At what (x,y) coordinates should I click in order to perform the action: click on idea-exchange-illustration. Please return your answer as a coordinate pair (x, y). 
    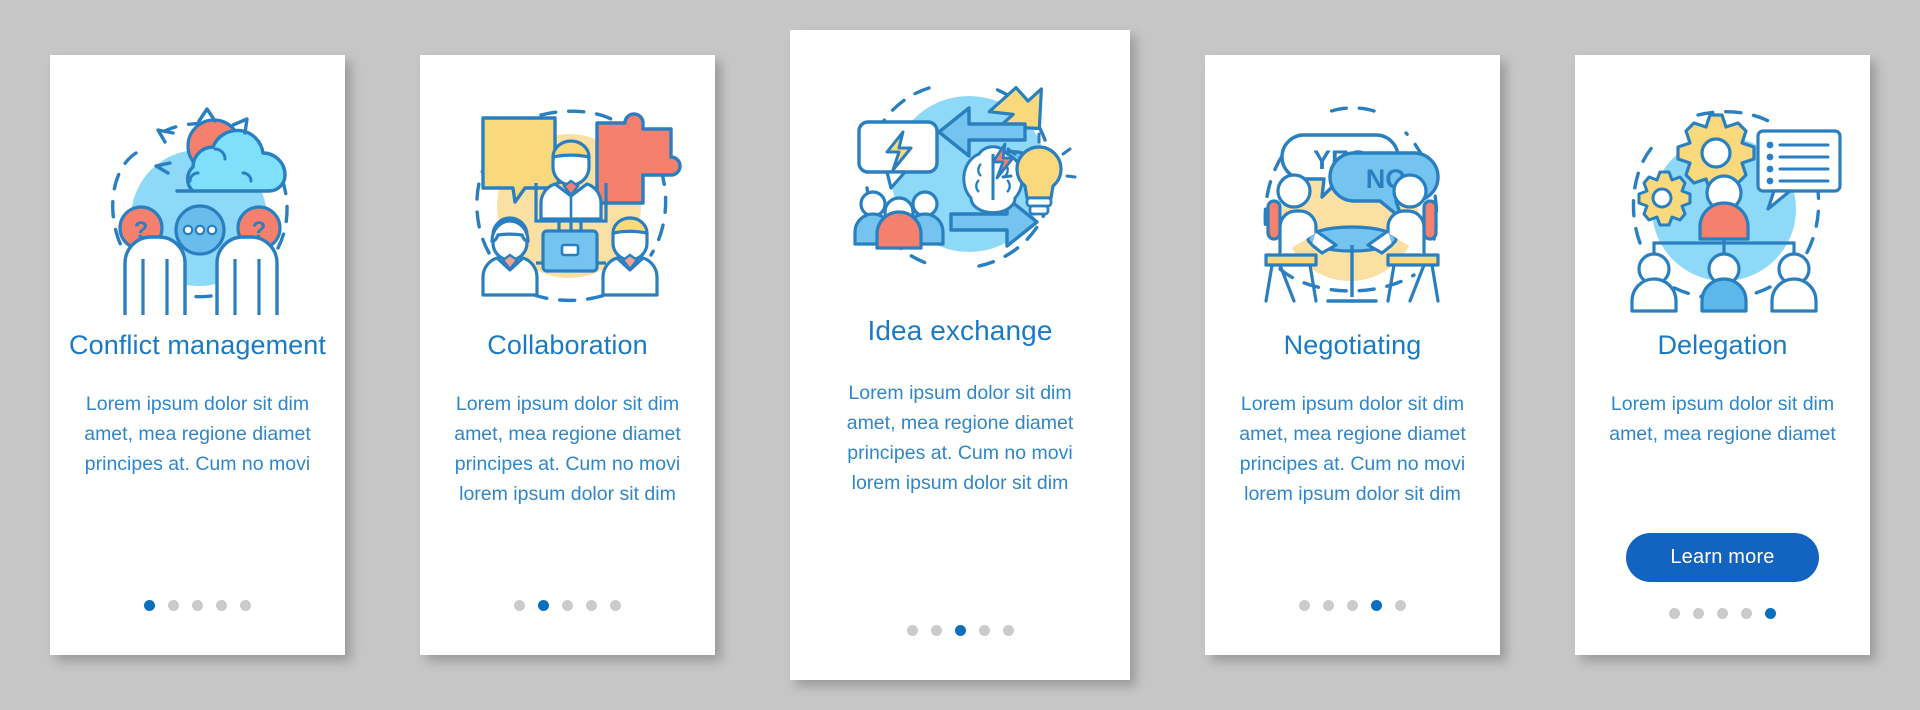
    Looking at the image, I should click on (960, 166).